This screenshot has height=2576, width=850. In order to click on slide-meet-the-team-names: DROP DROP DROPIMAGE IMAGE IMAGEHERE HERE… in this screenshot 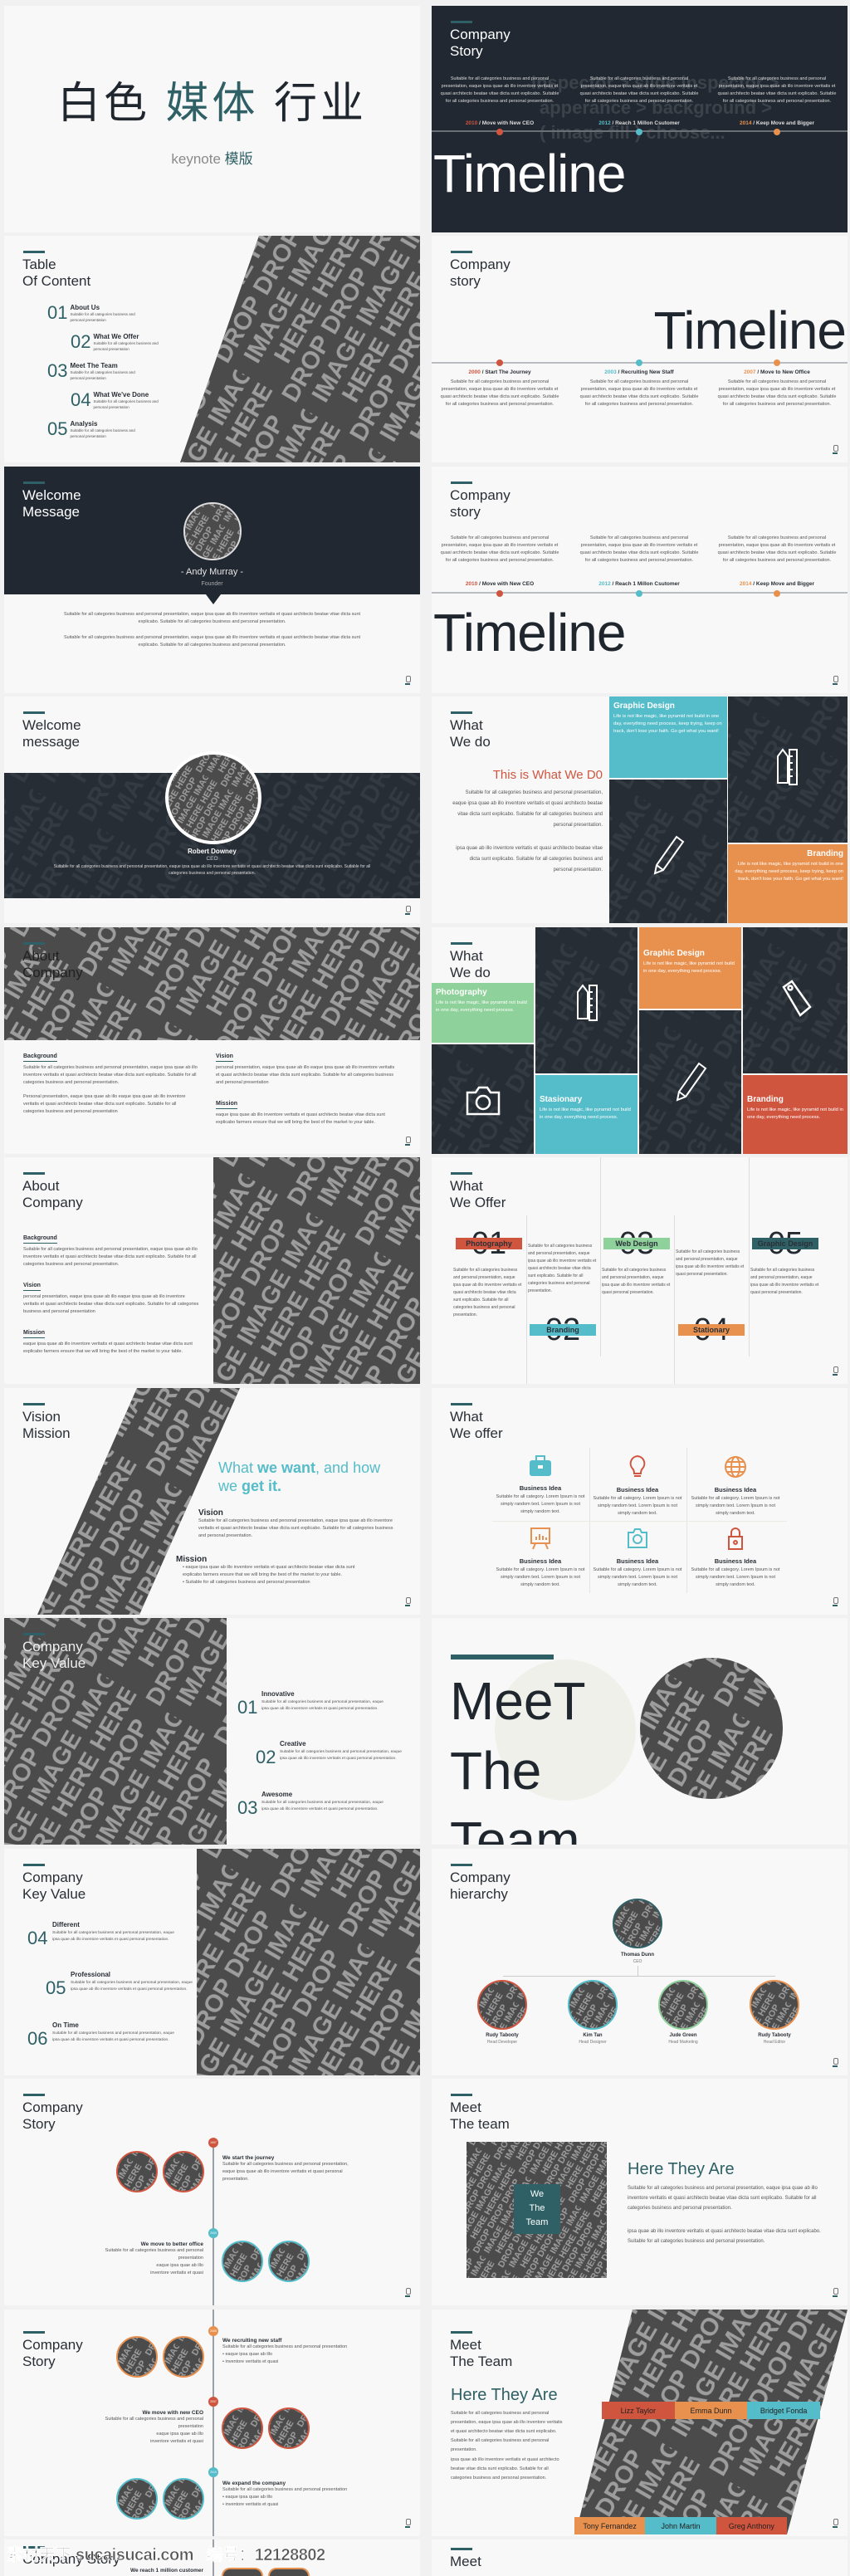, I will do `click(640, 2423)`.